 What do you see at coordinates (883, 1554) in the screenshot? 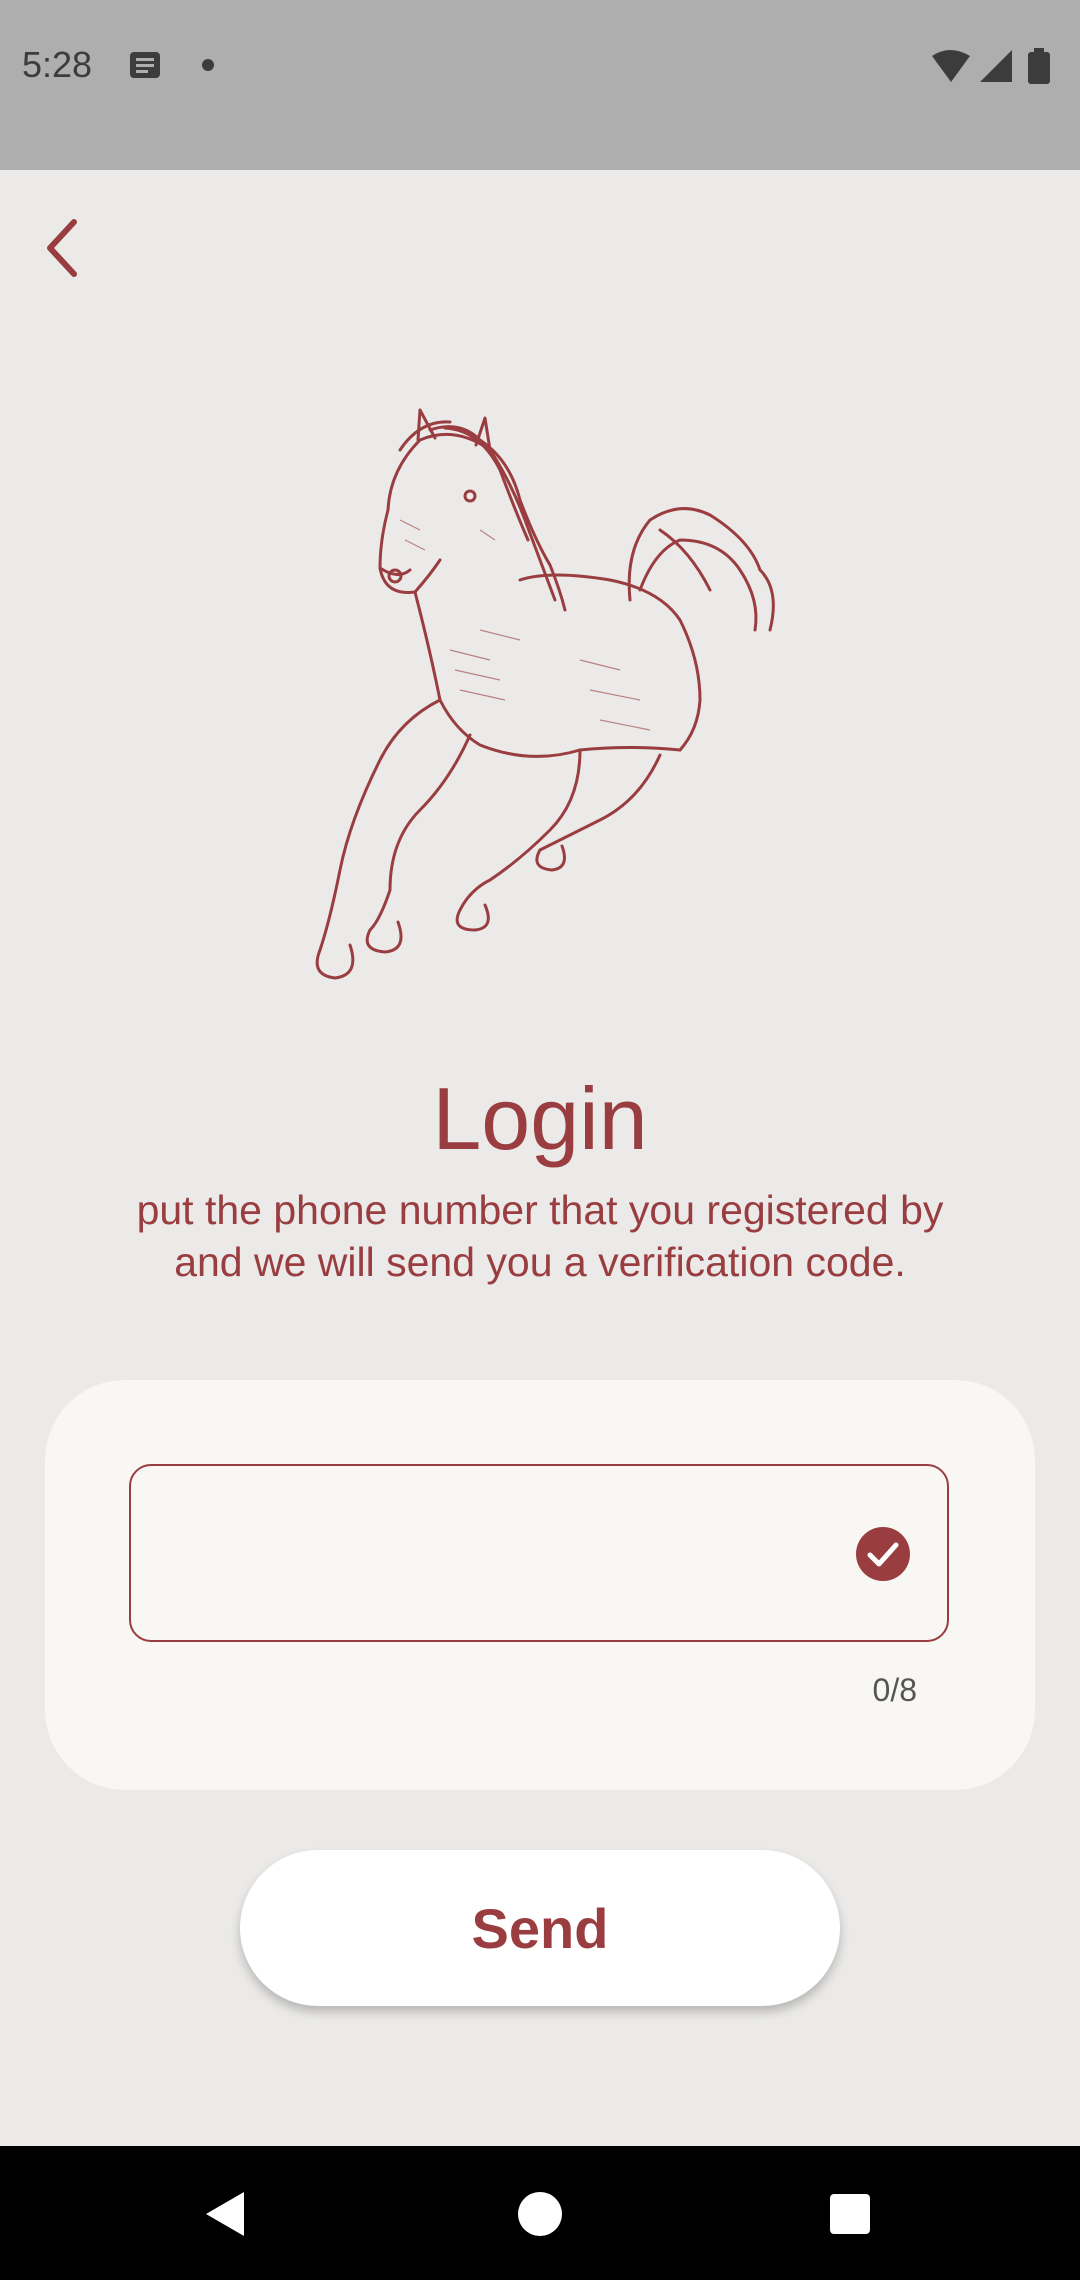
I see `check-circle-icon` at bounding box center [883, 1554].